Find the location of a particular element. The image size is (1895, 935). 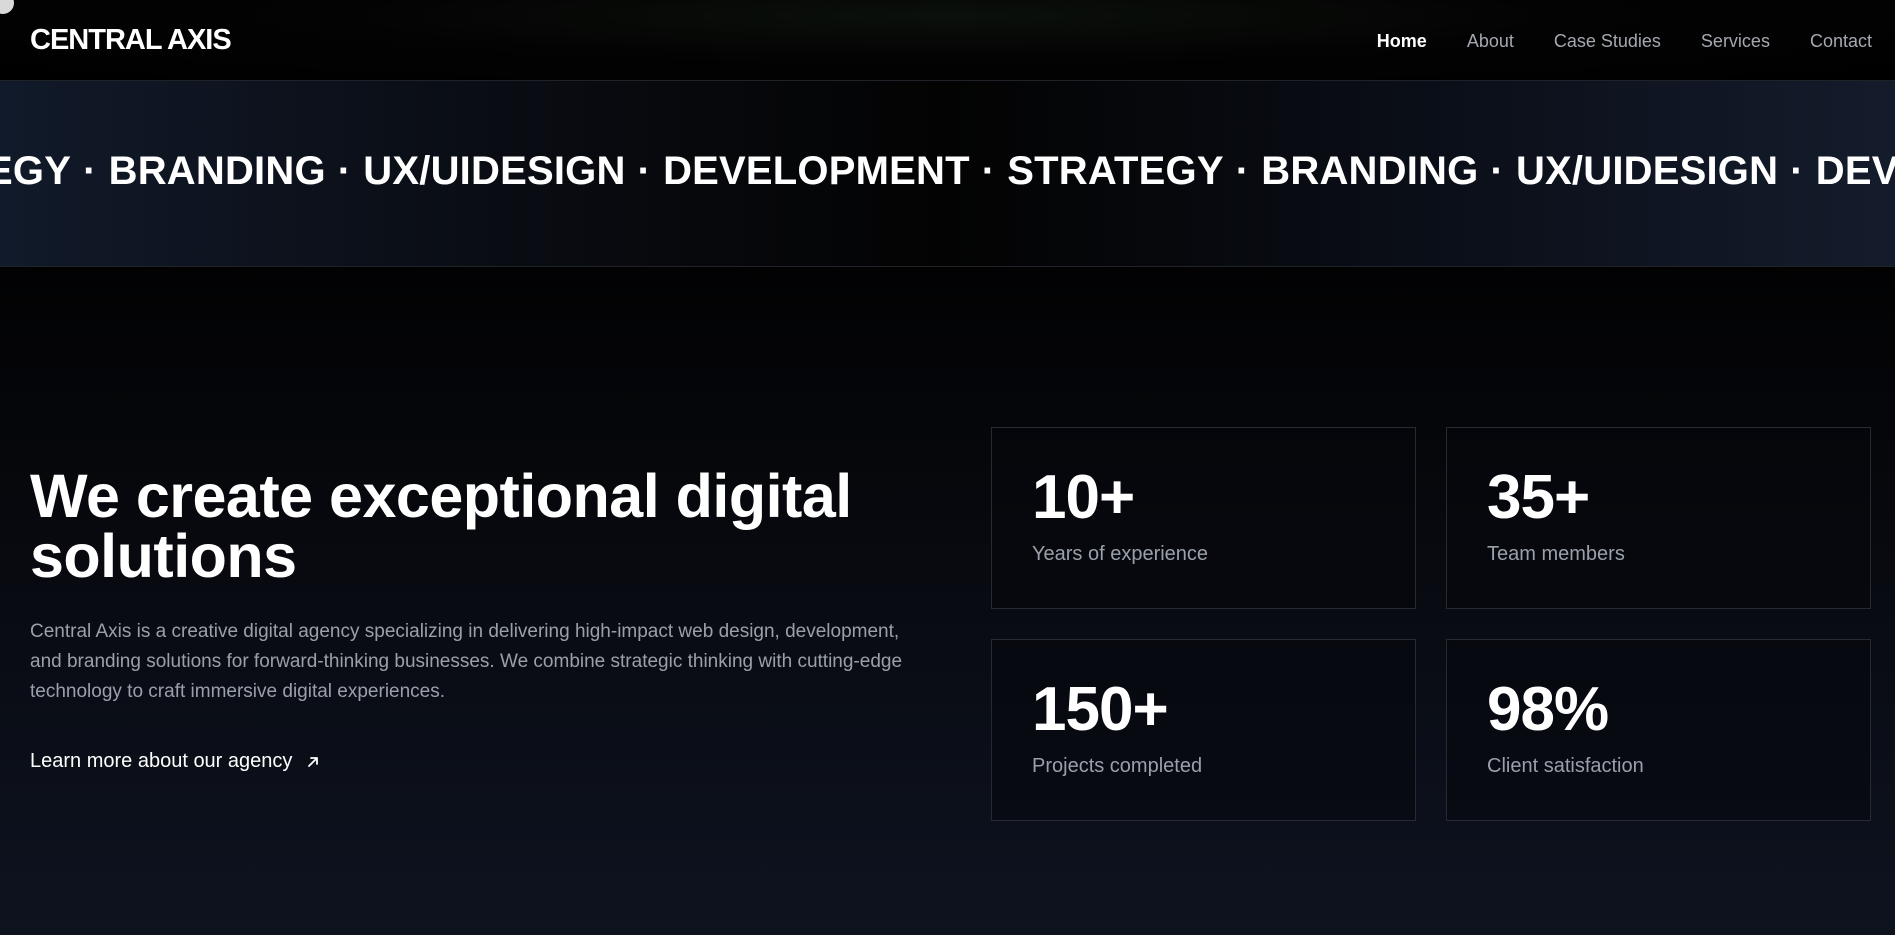

stat-label: Team members is located at coordinates (1556, 554).